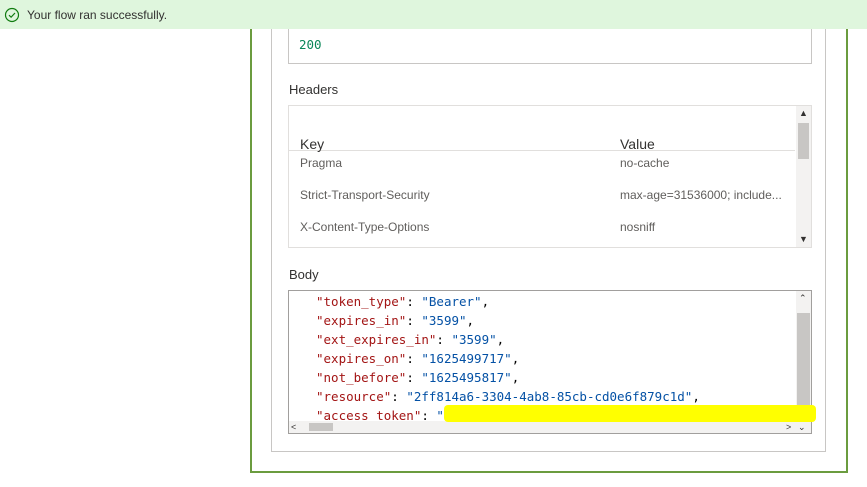 The image size is (867, 487). What do you see at coordinates (365, 227) in the screenshot?
I see `header-key: X-Content-Type-Options` at bounding box center [365, 227].